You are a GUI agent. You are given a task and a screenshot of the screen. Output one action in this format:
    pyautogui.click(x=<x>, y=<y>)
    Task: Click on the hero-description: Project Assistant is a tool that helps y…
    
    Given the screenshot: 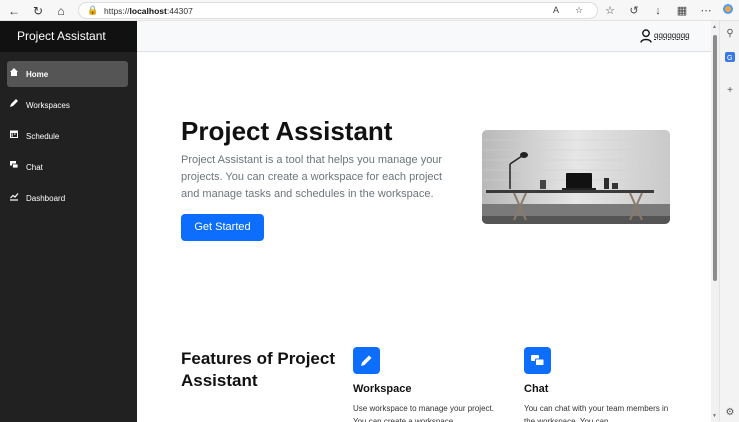 What is the action you would take?
    pyautogui.click(x=312, y=177)
    